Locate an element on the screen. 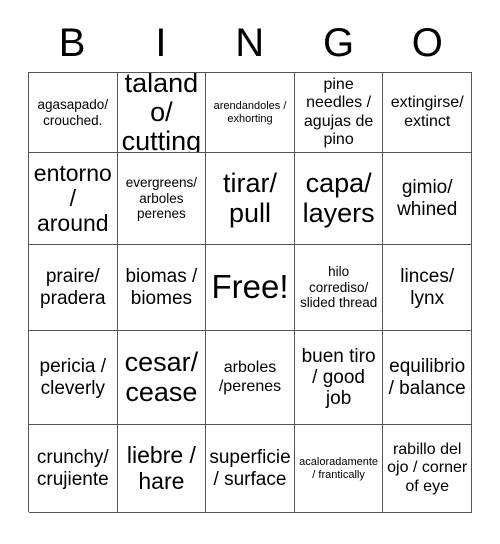 This screenshot has height=544, width=500. bingo-cell-o4: equilibrio / balance is located at coordinates (427, 378).